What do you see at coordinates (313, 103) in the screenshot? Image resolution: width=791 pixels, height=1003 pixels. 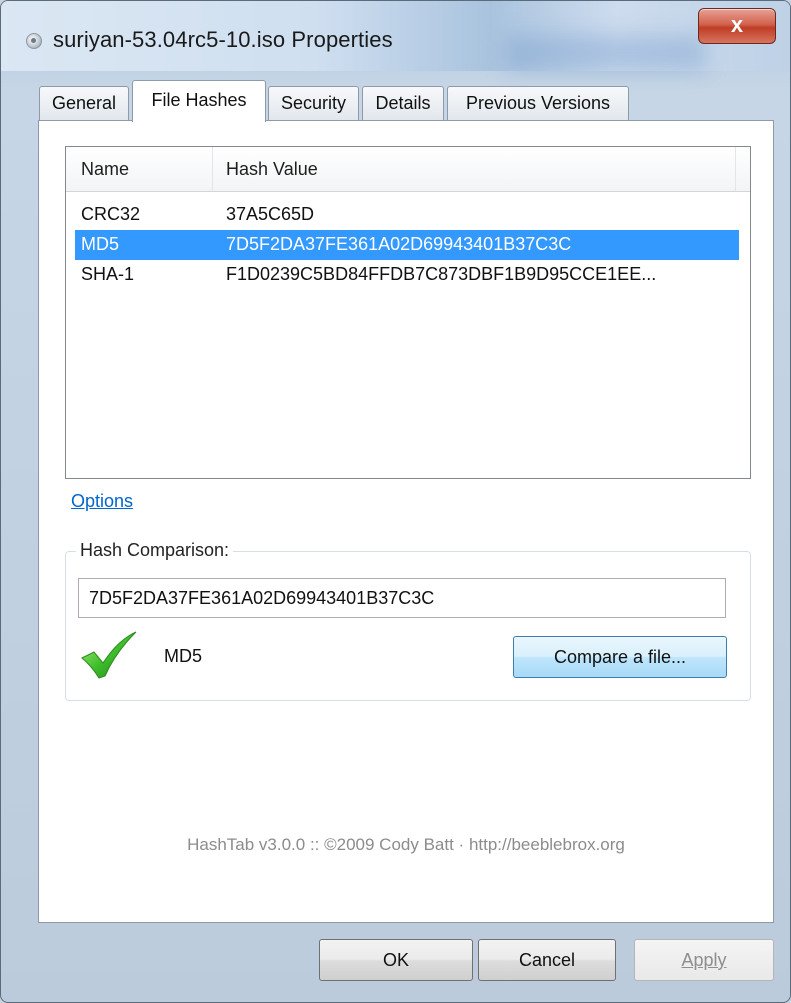 I see `tab-security: Security` at bounding box center [313, 103].